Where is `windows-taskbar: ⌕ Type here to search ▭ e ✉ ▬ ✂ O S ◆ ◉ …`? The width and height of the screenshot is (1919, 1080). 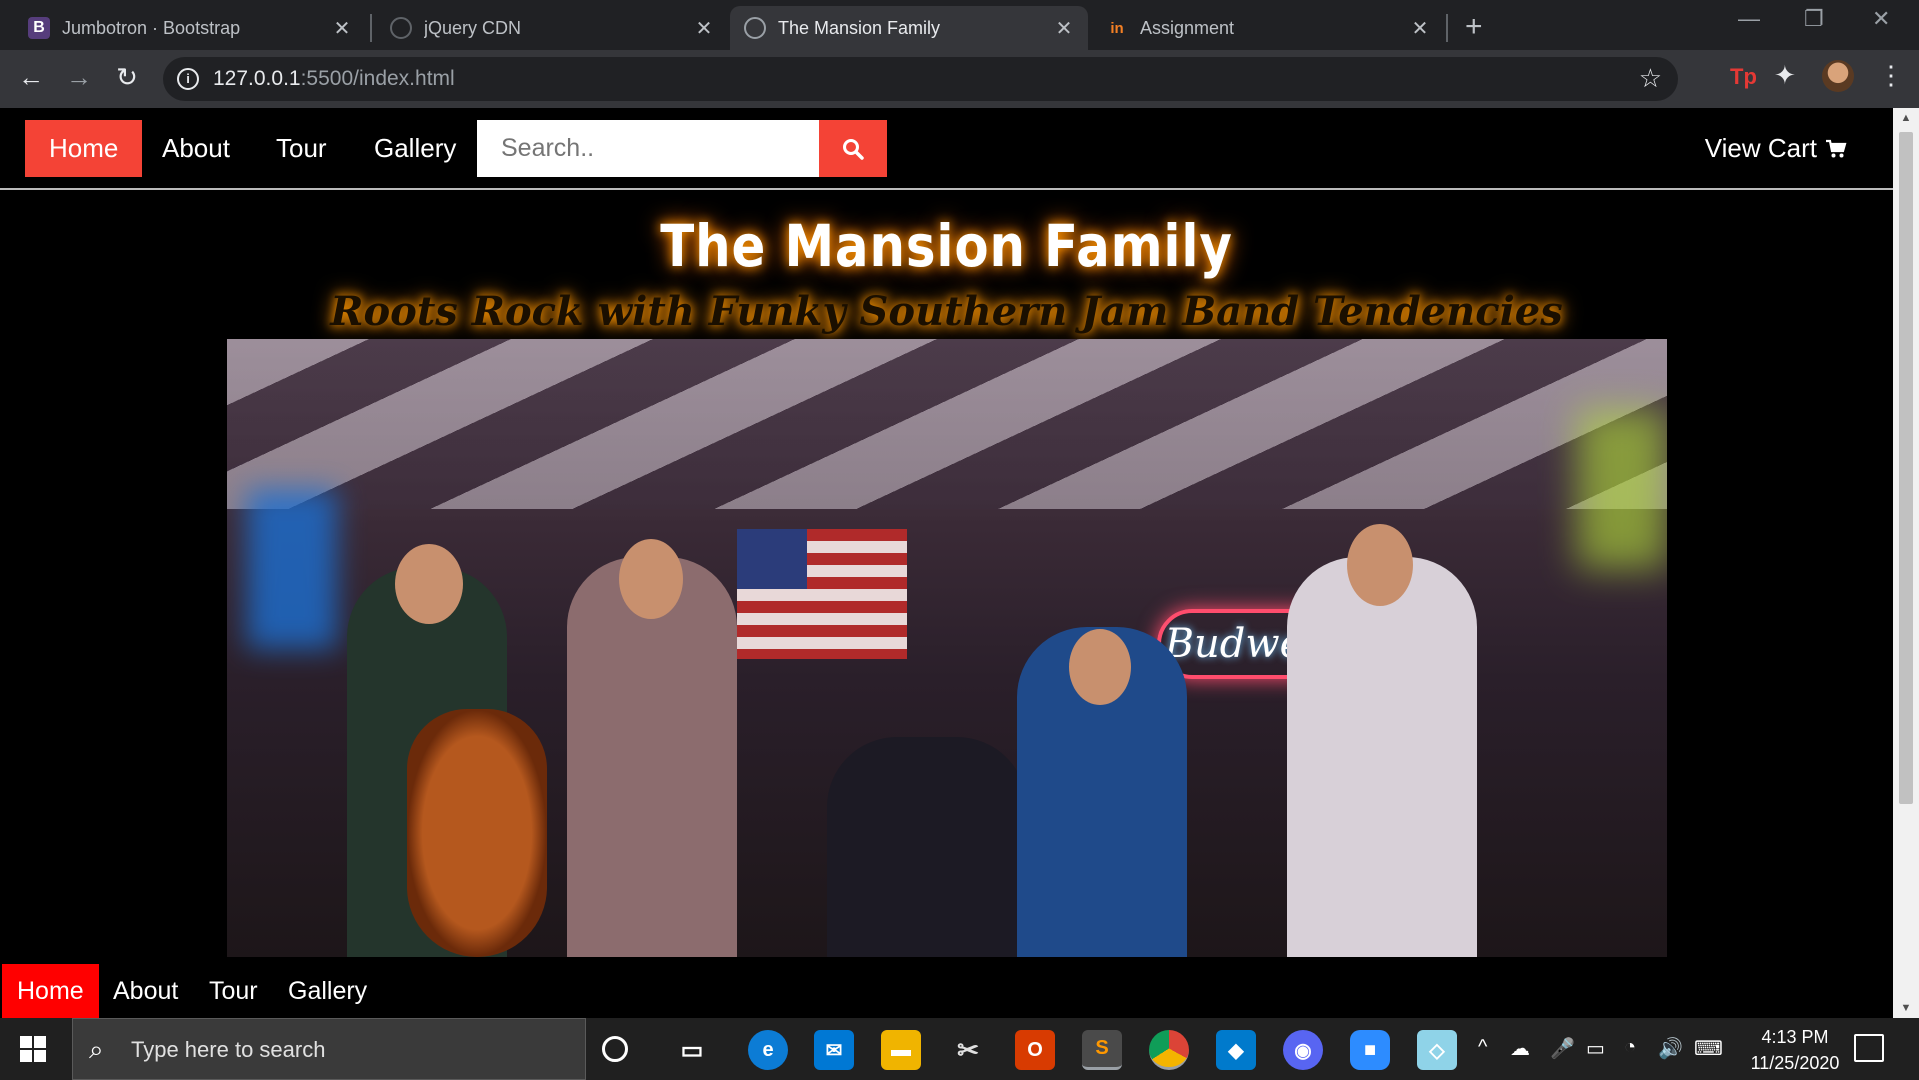 windows-taskbar: ⌕ Type here to search ▭ e ✉ ▬ ✂ O S ◆ ◉ … is located at coordinates (959, 1049).